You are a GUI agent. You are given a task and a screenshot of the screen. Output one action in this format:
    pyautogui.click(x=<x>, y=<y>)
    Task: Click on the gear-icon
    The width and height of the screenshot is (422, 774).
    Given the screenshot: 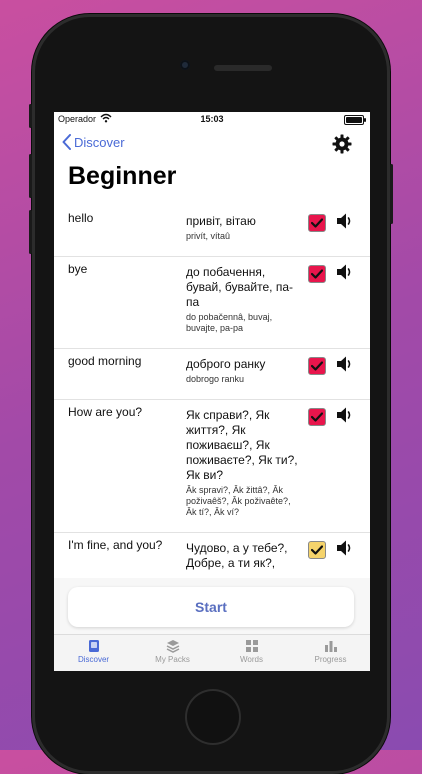 What is the action you would take?
    pyautogui.click(x=342, y=146)
    